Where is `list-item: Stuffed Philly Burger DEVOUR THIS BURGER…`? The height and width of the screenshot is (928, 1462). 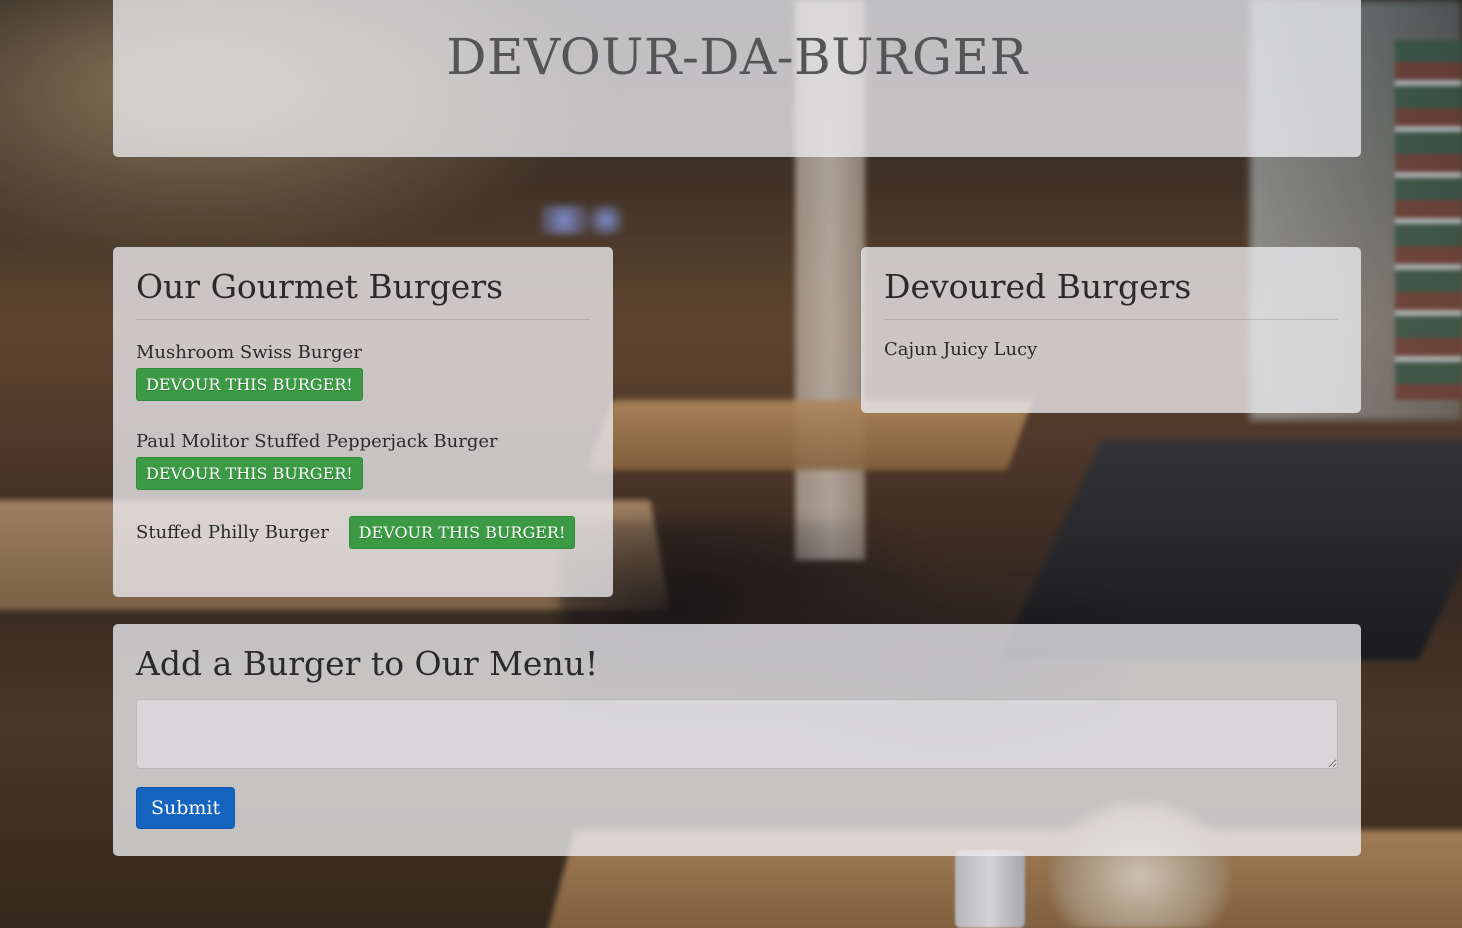
list-item: Stuffed Philly Burger DEVOUR THIS BURGER… is located at coordinates (363, 532).